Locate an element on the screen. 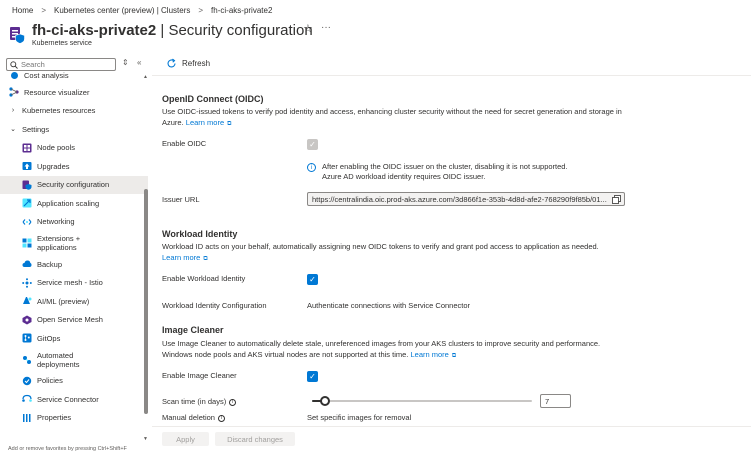 This screenshot has width=751, height=452. sidebar-search is located at coordinates (61, 64).